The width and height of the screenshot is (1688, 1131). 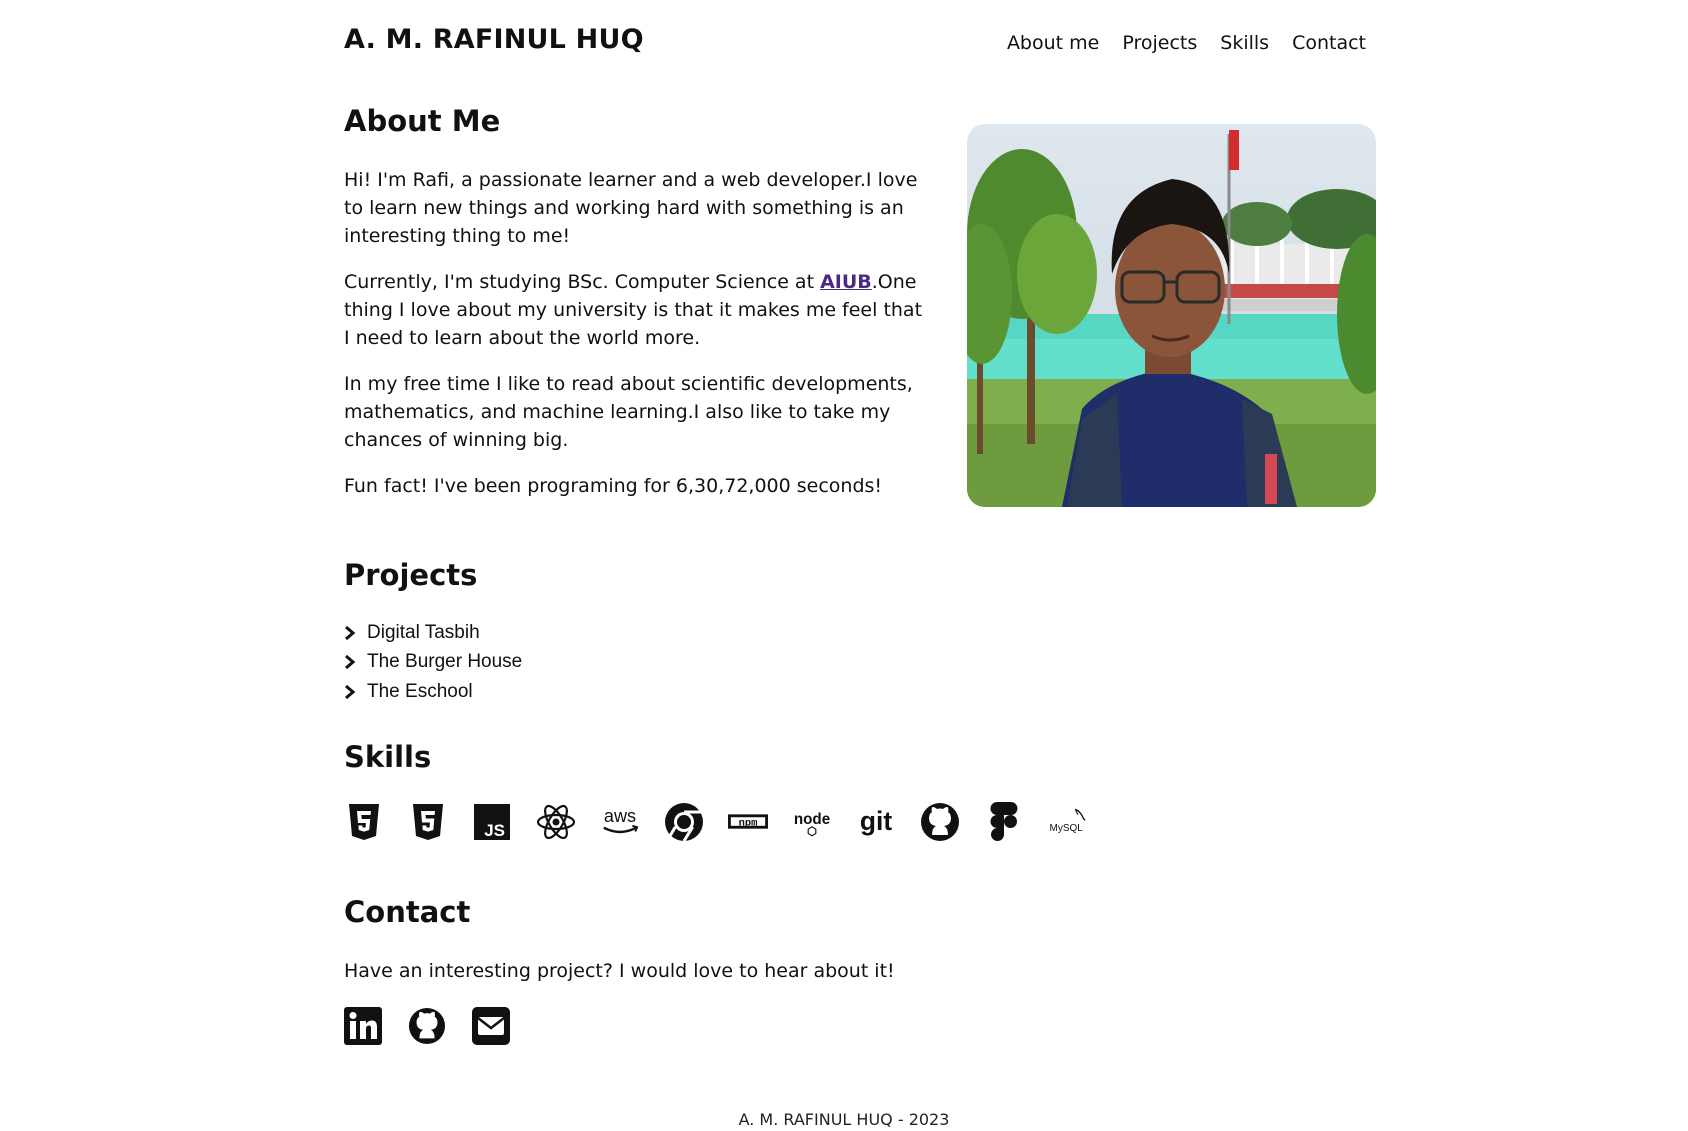 I want to click on skills-icons: JS aws npm node git MySQL, so click(x=716, y=822).